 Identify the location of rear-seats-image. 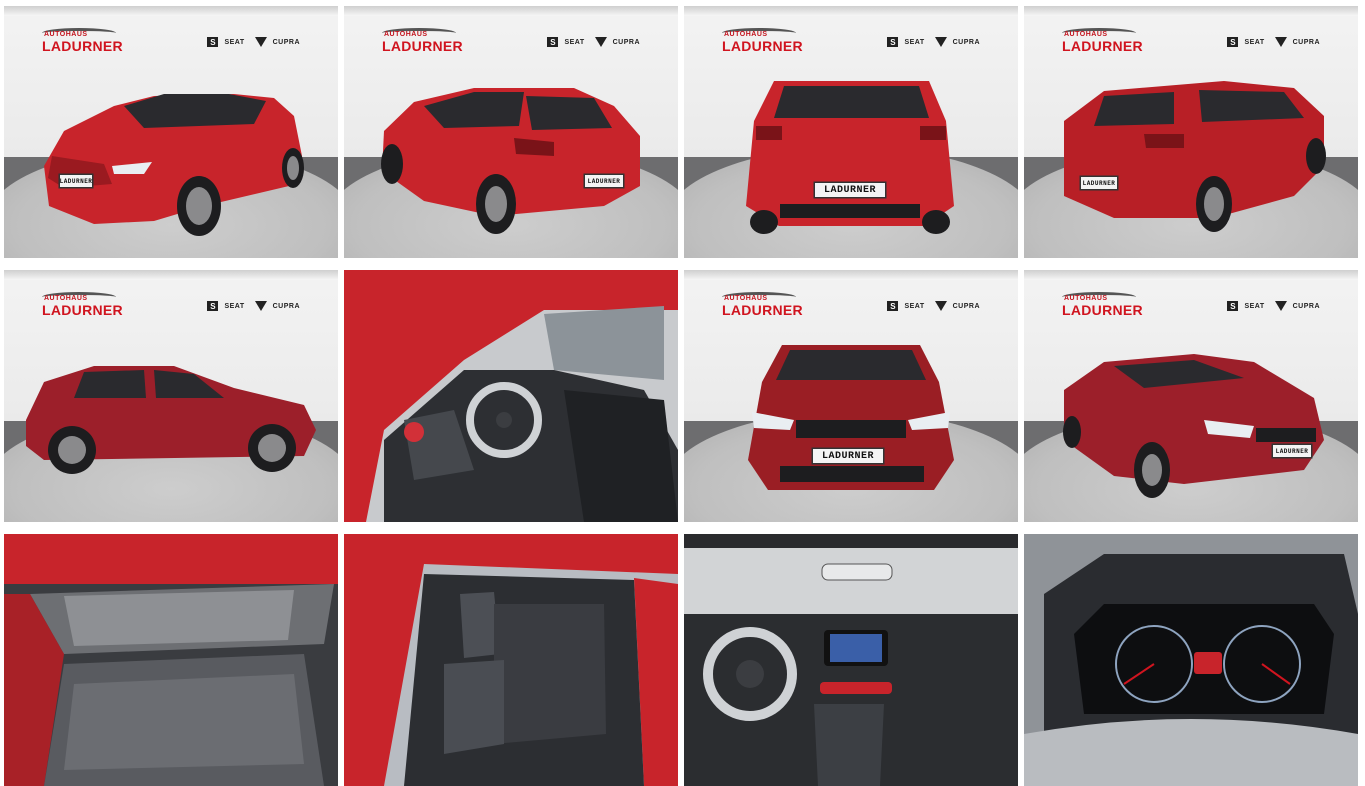
(511, 660).